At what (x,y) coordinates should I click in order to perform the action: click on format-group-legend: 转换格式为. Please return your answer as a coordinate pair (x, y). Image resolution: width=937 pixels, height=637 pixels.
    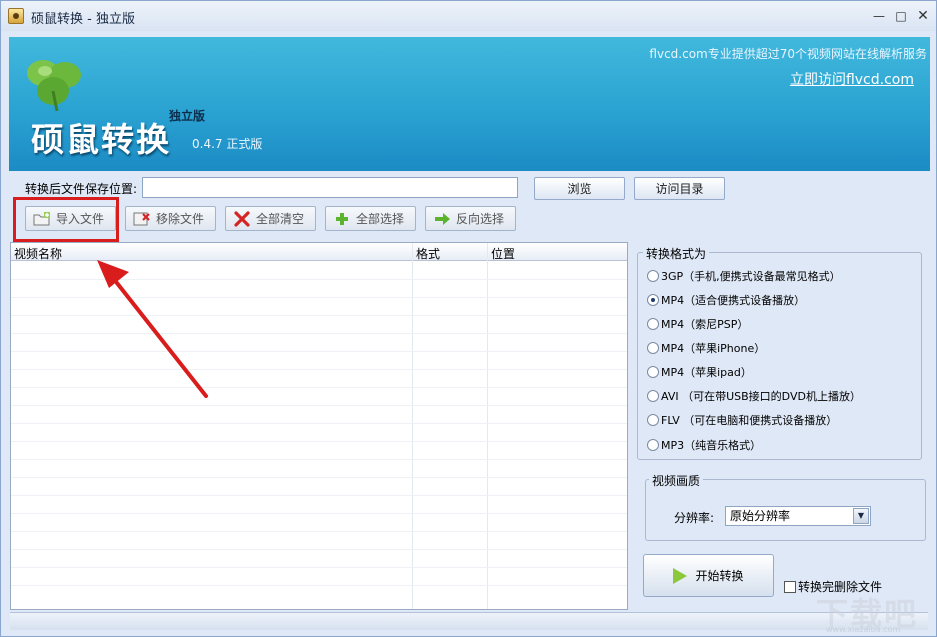
    Looking at the image, I should click on (676, 253).